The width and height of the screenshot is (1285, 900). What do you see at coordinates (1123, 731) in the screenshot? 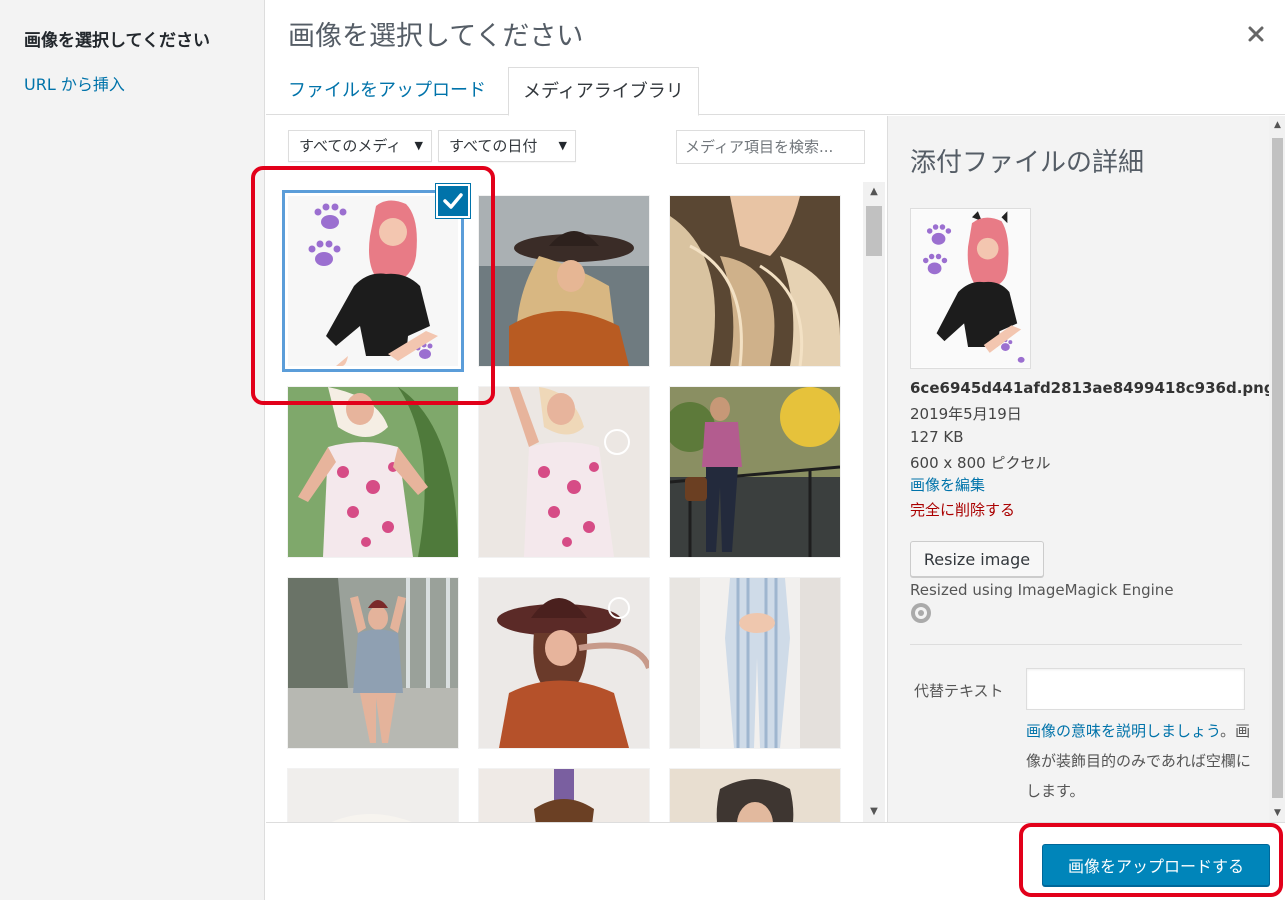
I see `alt-text-help-link: 画像の意味を説明しましょう` at bounding box center [1123, 731].